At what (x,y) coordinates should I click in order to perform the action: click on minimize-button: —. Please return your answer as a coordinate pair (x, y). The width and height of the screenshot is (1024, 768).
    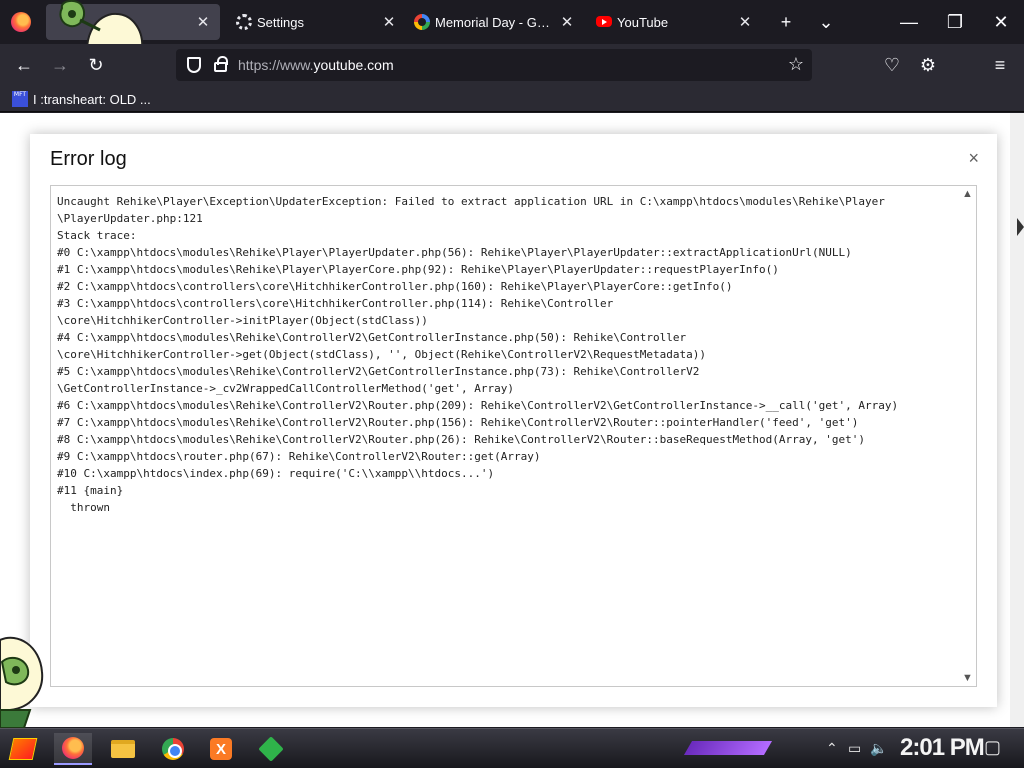
    Looking at the image, I should click on (909, 22).